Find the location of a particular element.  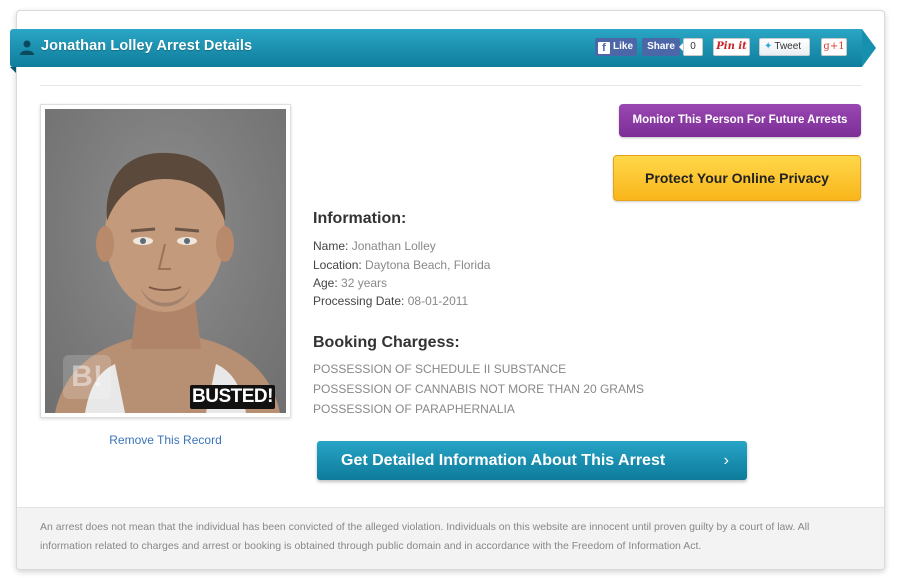

info-value: 08-01-2011 is located at coordinates (438, 301).